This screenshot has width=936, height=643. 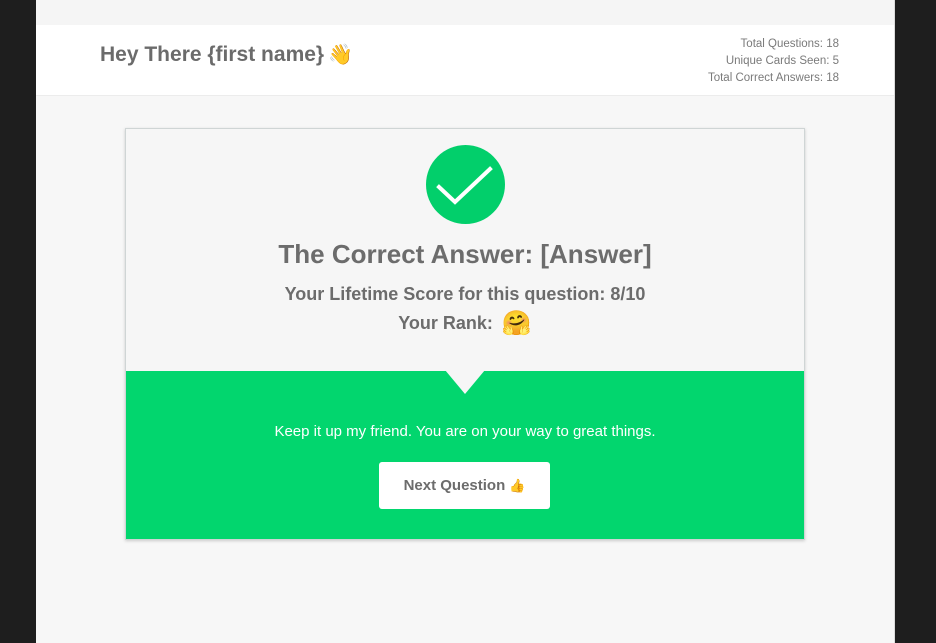 I want to click on top-strip, so click(x=465, y=12).